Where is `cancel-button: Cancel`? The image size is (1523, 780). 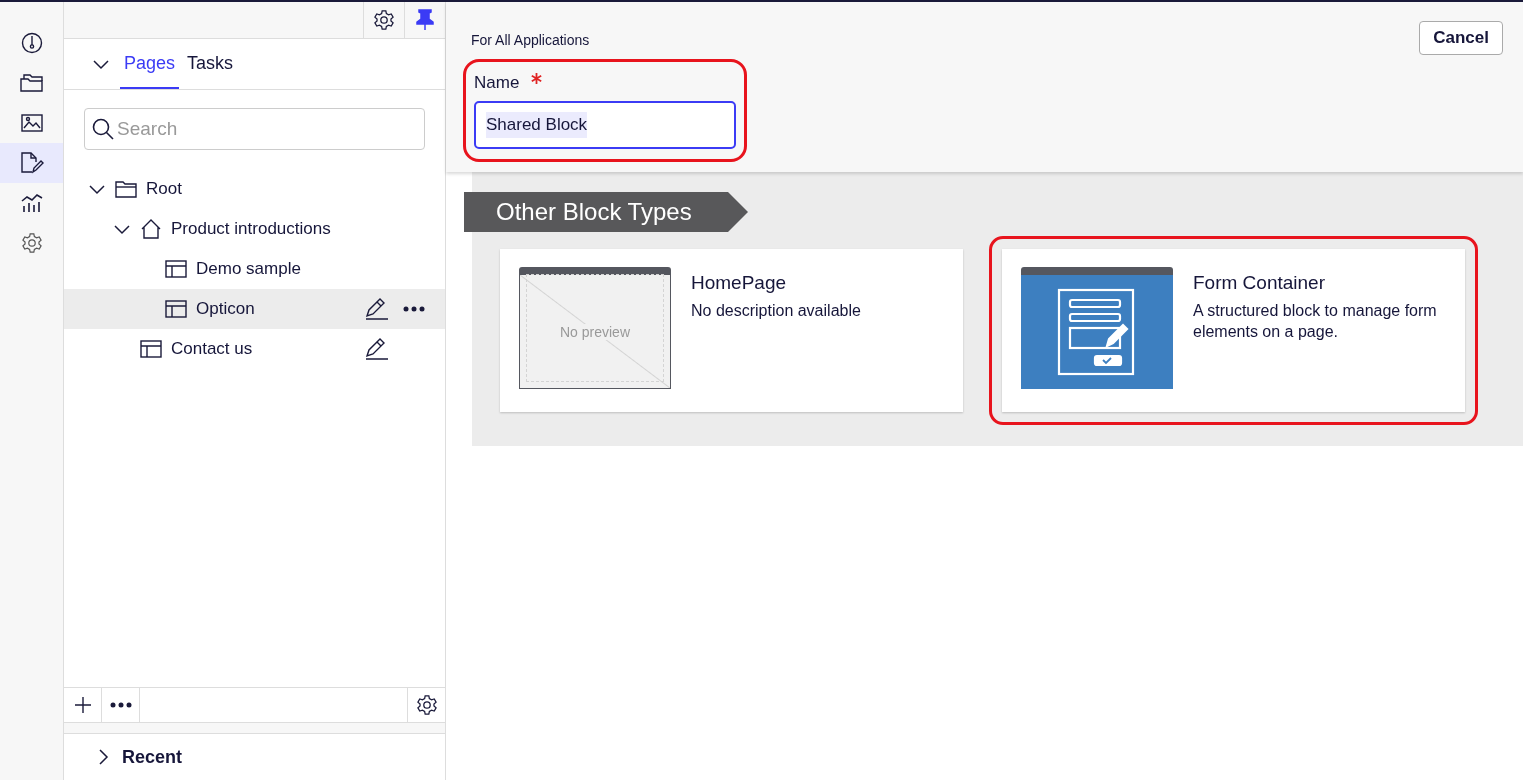 cancel-button: Cancel is located at coordinates (1461, 38).